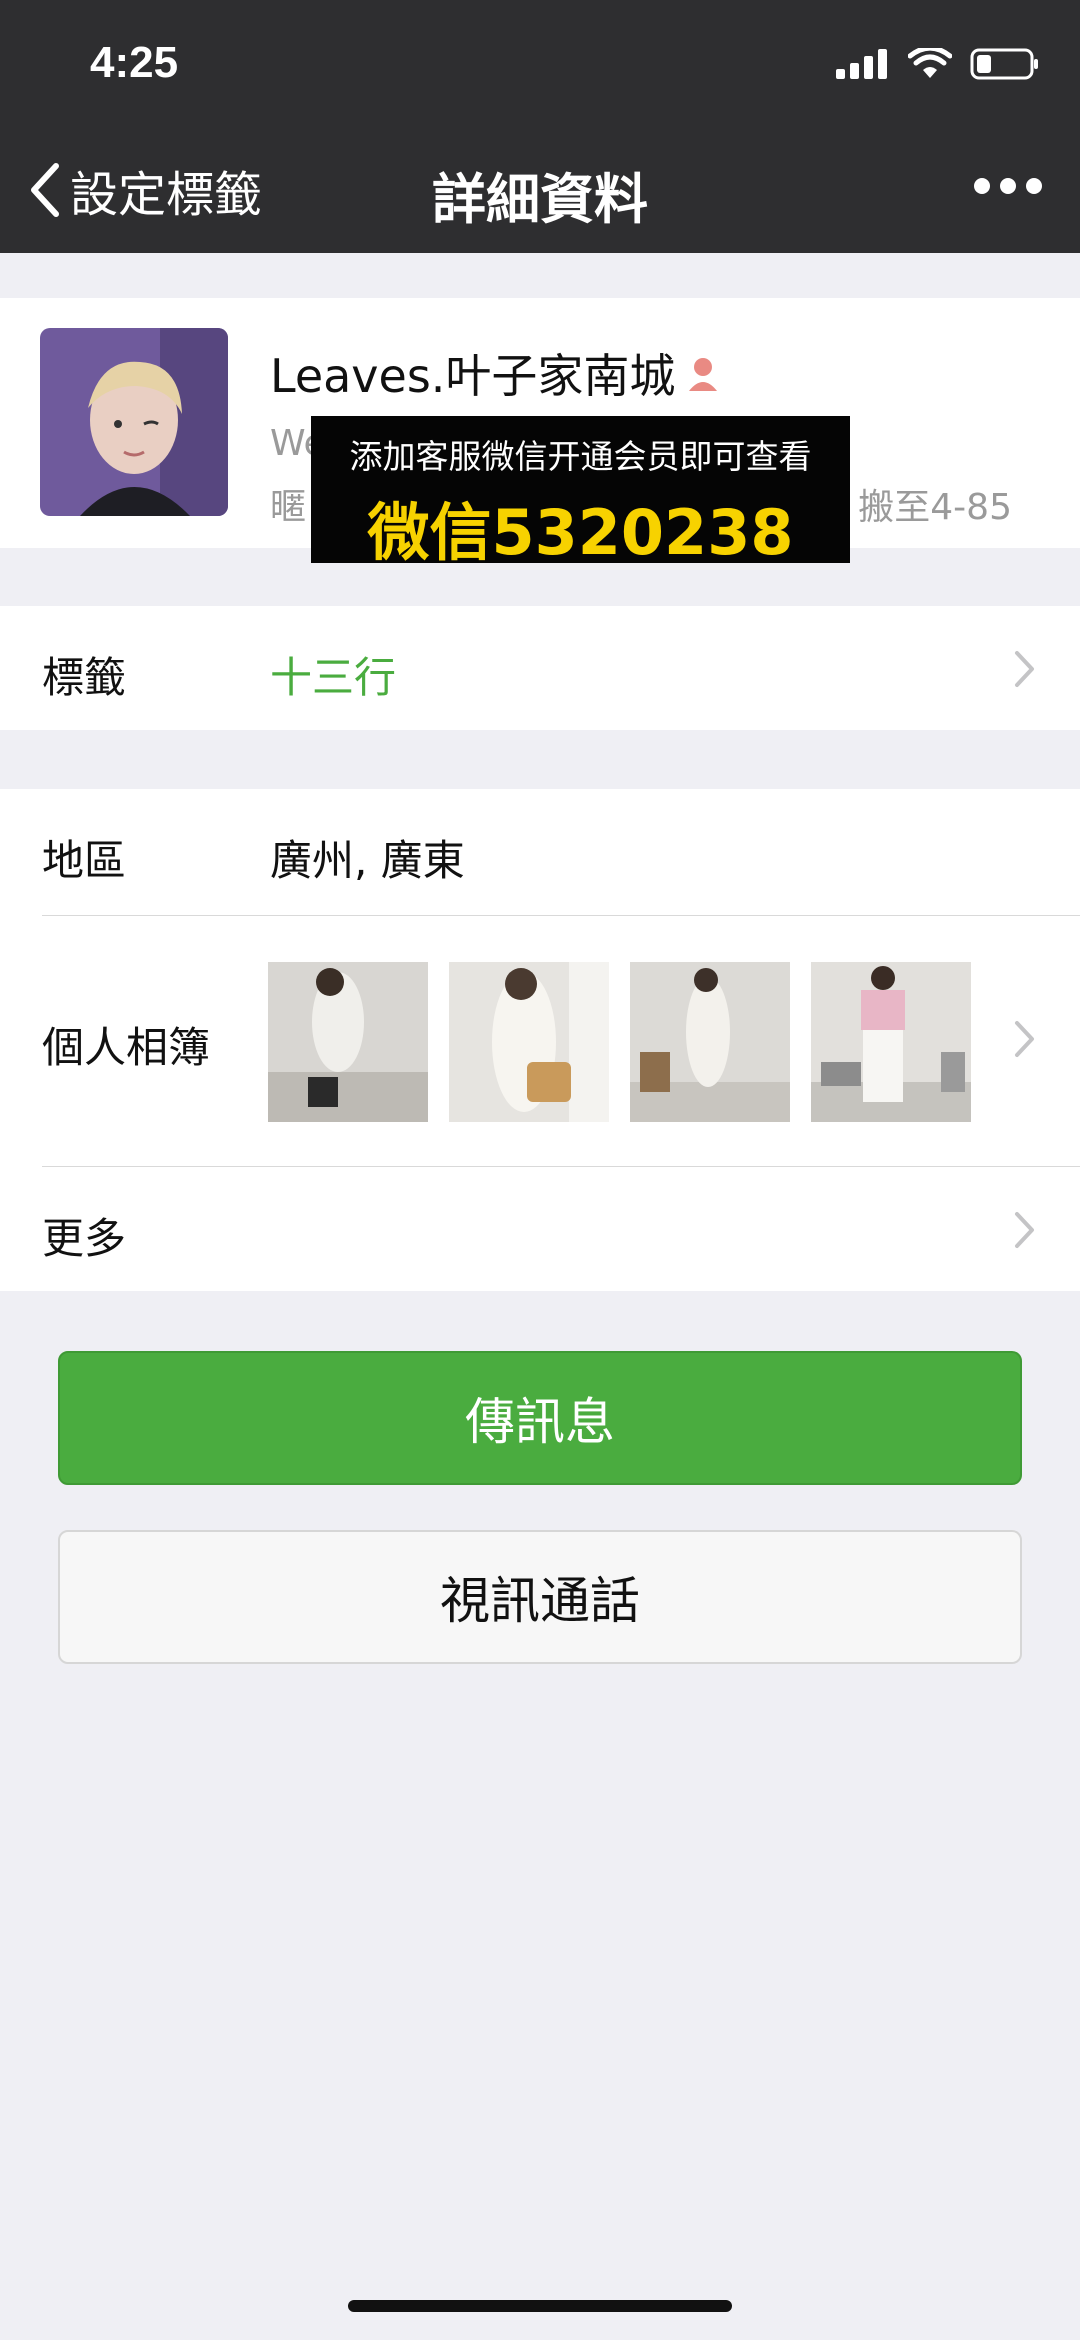 Image resolution: width=1080 pixels, height=2340 pixels. What do you see at coordinates (84, 860) in the screenshot?
I see `region-label: 地區` at bounding box center [84, 860].